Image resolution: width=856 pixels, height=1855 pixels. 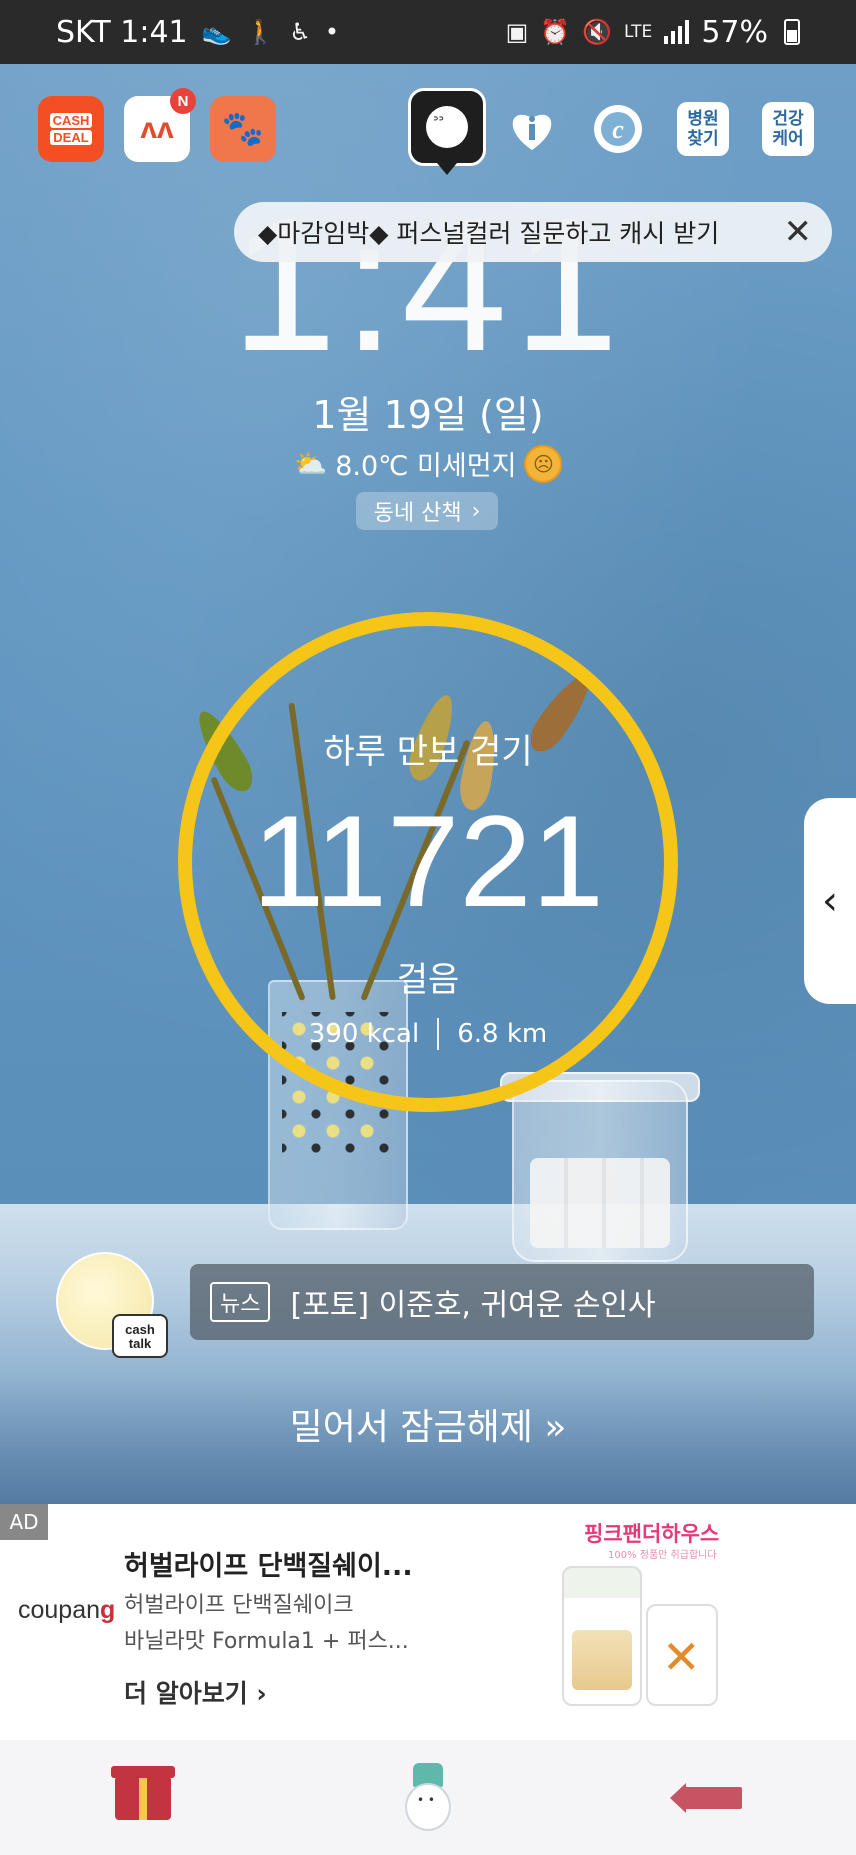 I want to click on walk-cash-icon: 🚶, so click(x=260, y=32).